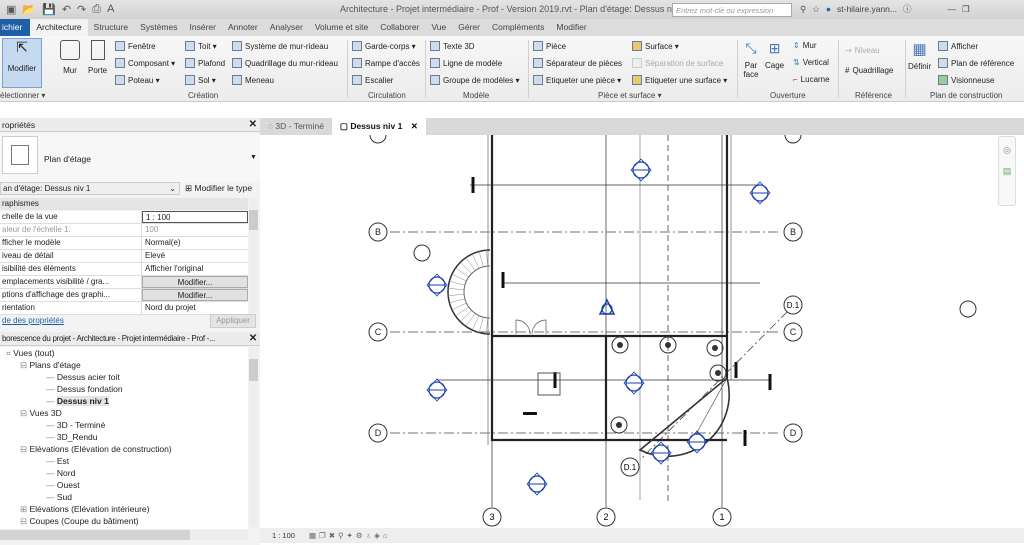  What do you see at coordinates (243, 27) in the screenshot?
I see `tab-5: Annoter` at bounding box center [243, 27].